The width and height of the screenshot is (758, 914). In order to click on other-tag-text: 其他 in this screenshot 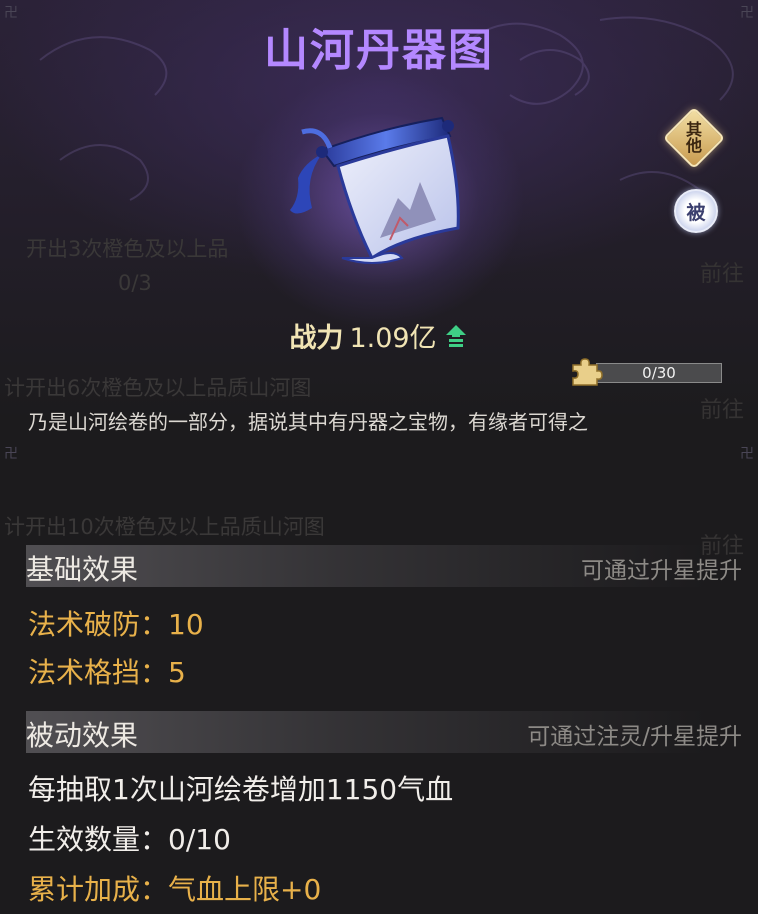, I will do `click(693, 137)`.